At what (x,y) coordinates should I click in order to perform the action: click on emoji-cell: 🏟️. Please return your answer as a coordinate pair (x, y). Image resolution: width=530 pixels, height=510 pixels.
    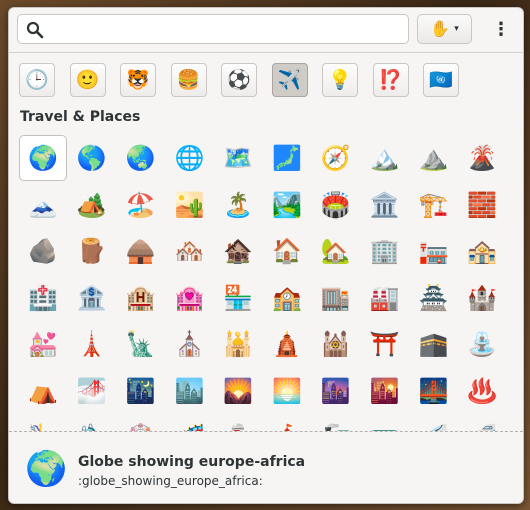
    Looking at the image, I should click on (336, 205).